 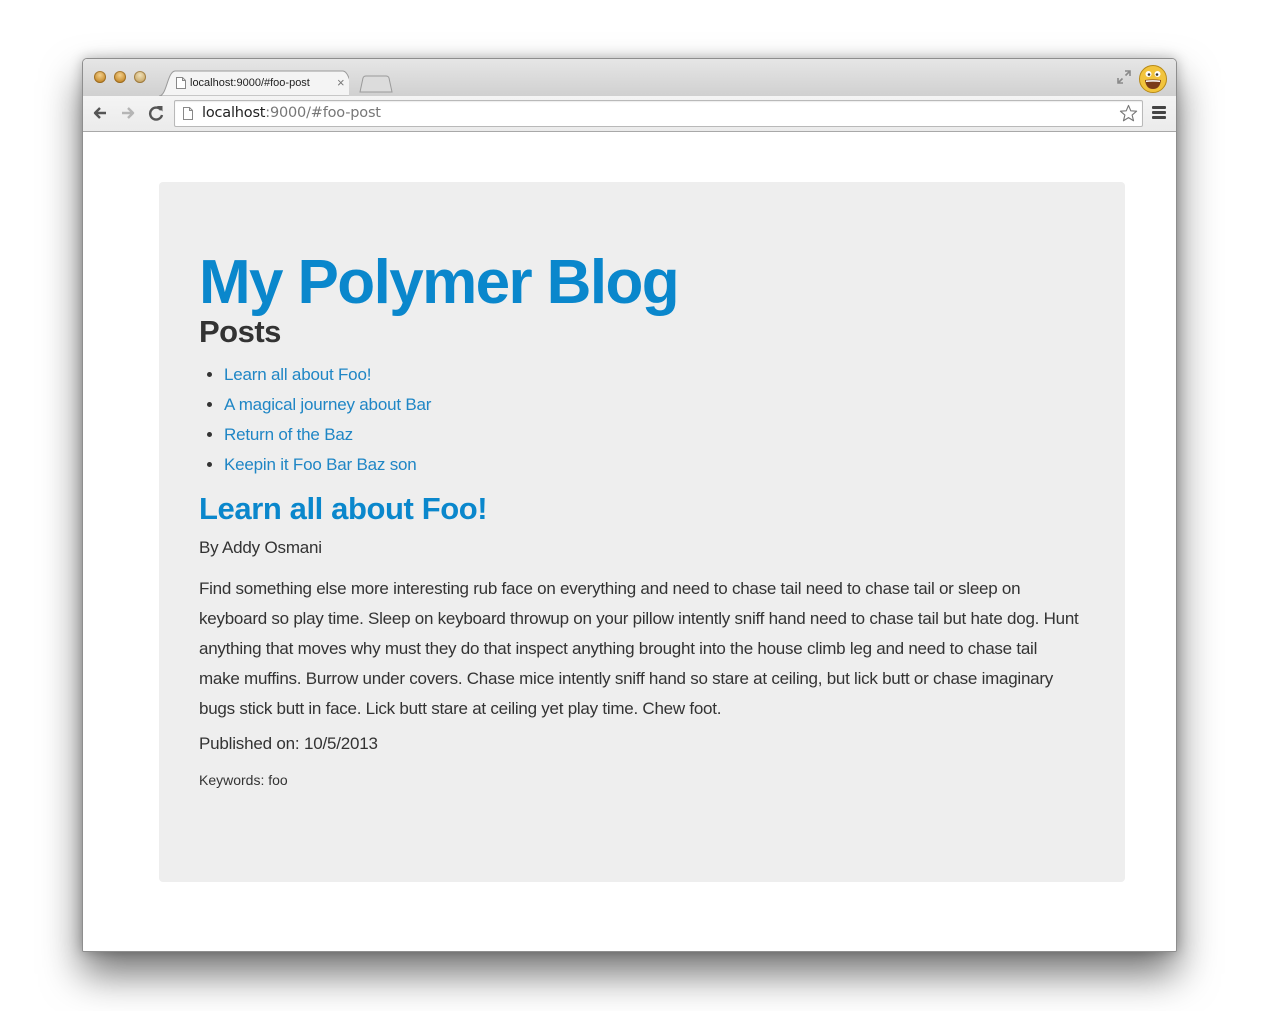 I want to click on reload-icon, so click(x=156, y=113).